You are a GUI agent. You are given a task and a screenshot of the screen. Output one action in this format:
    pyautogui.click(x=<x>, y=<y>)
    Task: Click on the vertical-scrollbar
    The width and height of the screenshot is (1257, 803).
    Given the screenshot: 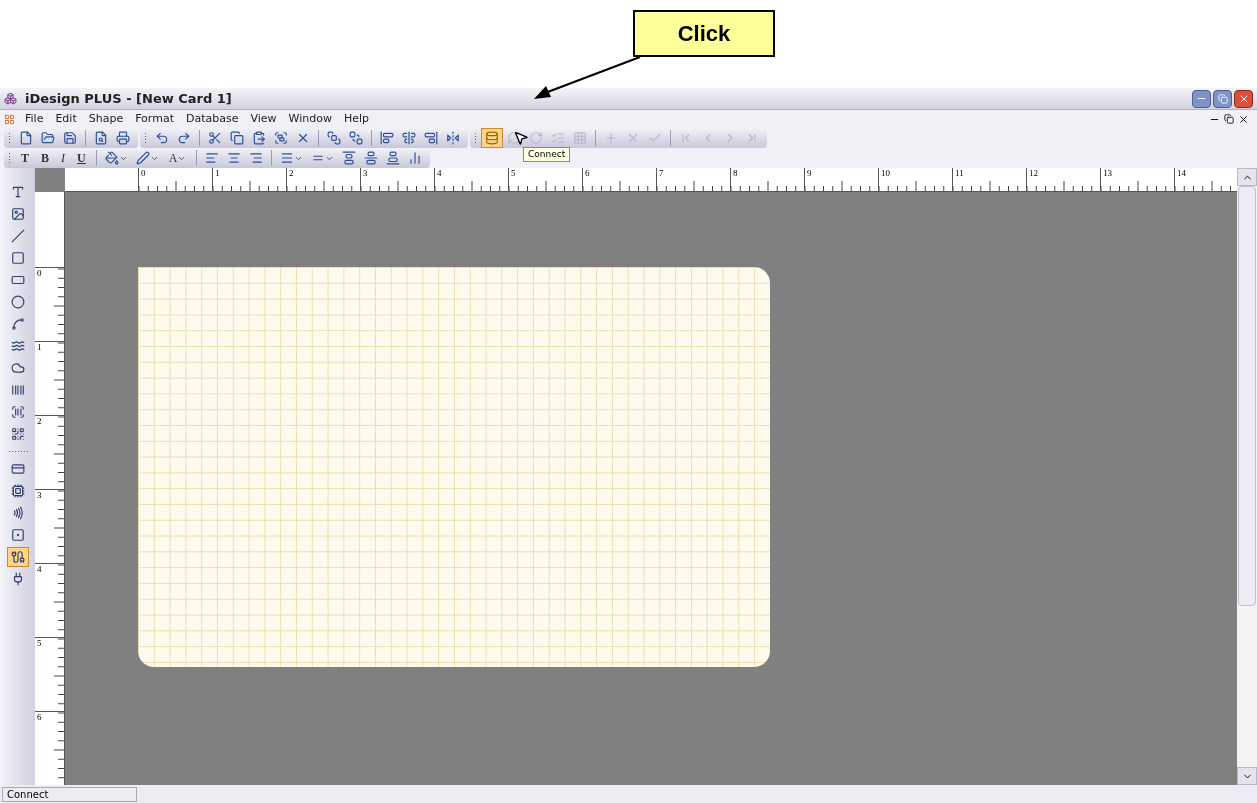 What is the action you would take?
    pyautogui.click(x=1247, y=476)
    